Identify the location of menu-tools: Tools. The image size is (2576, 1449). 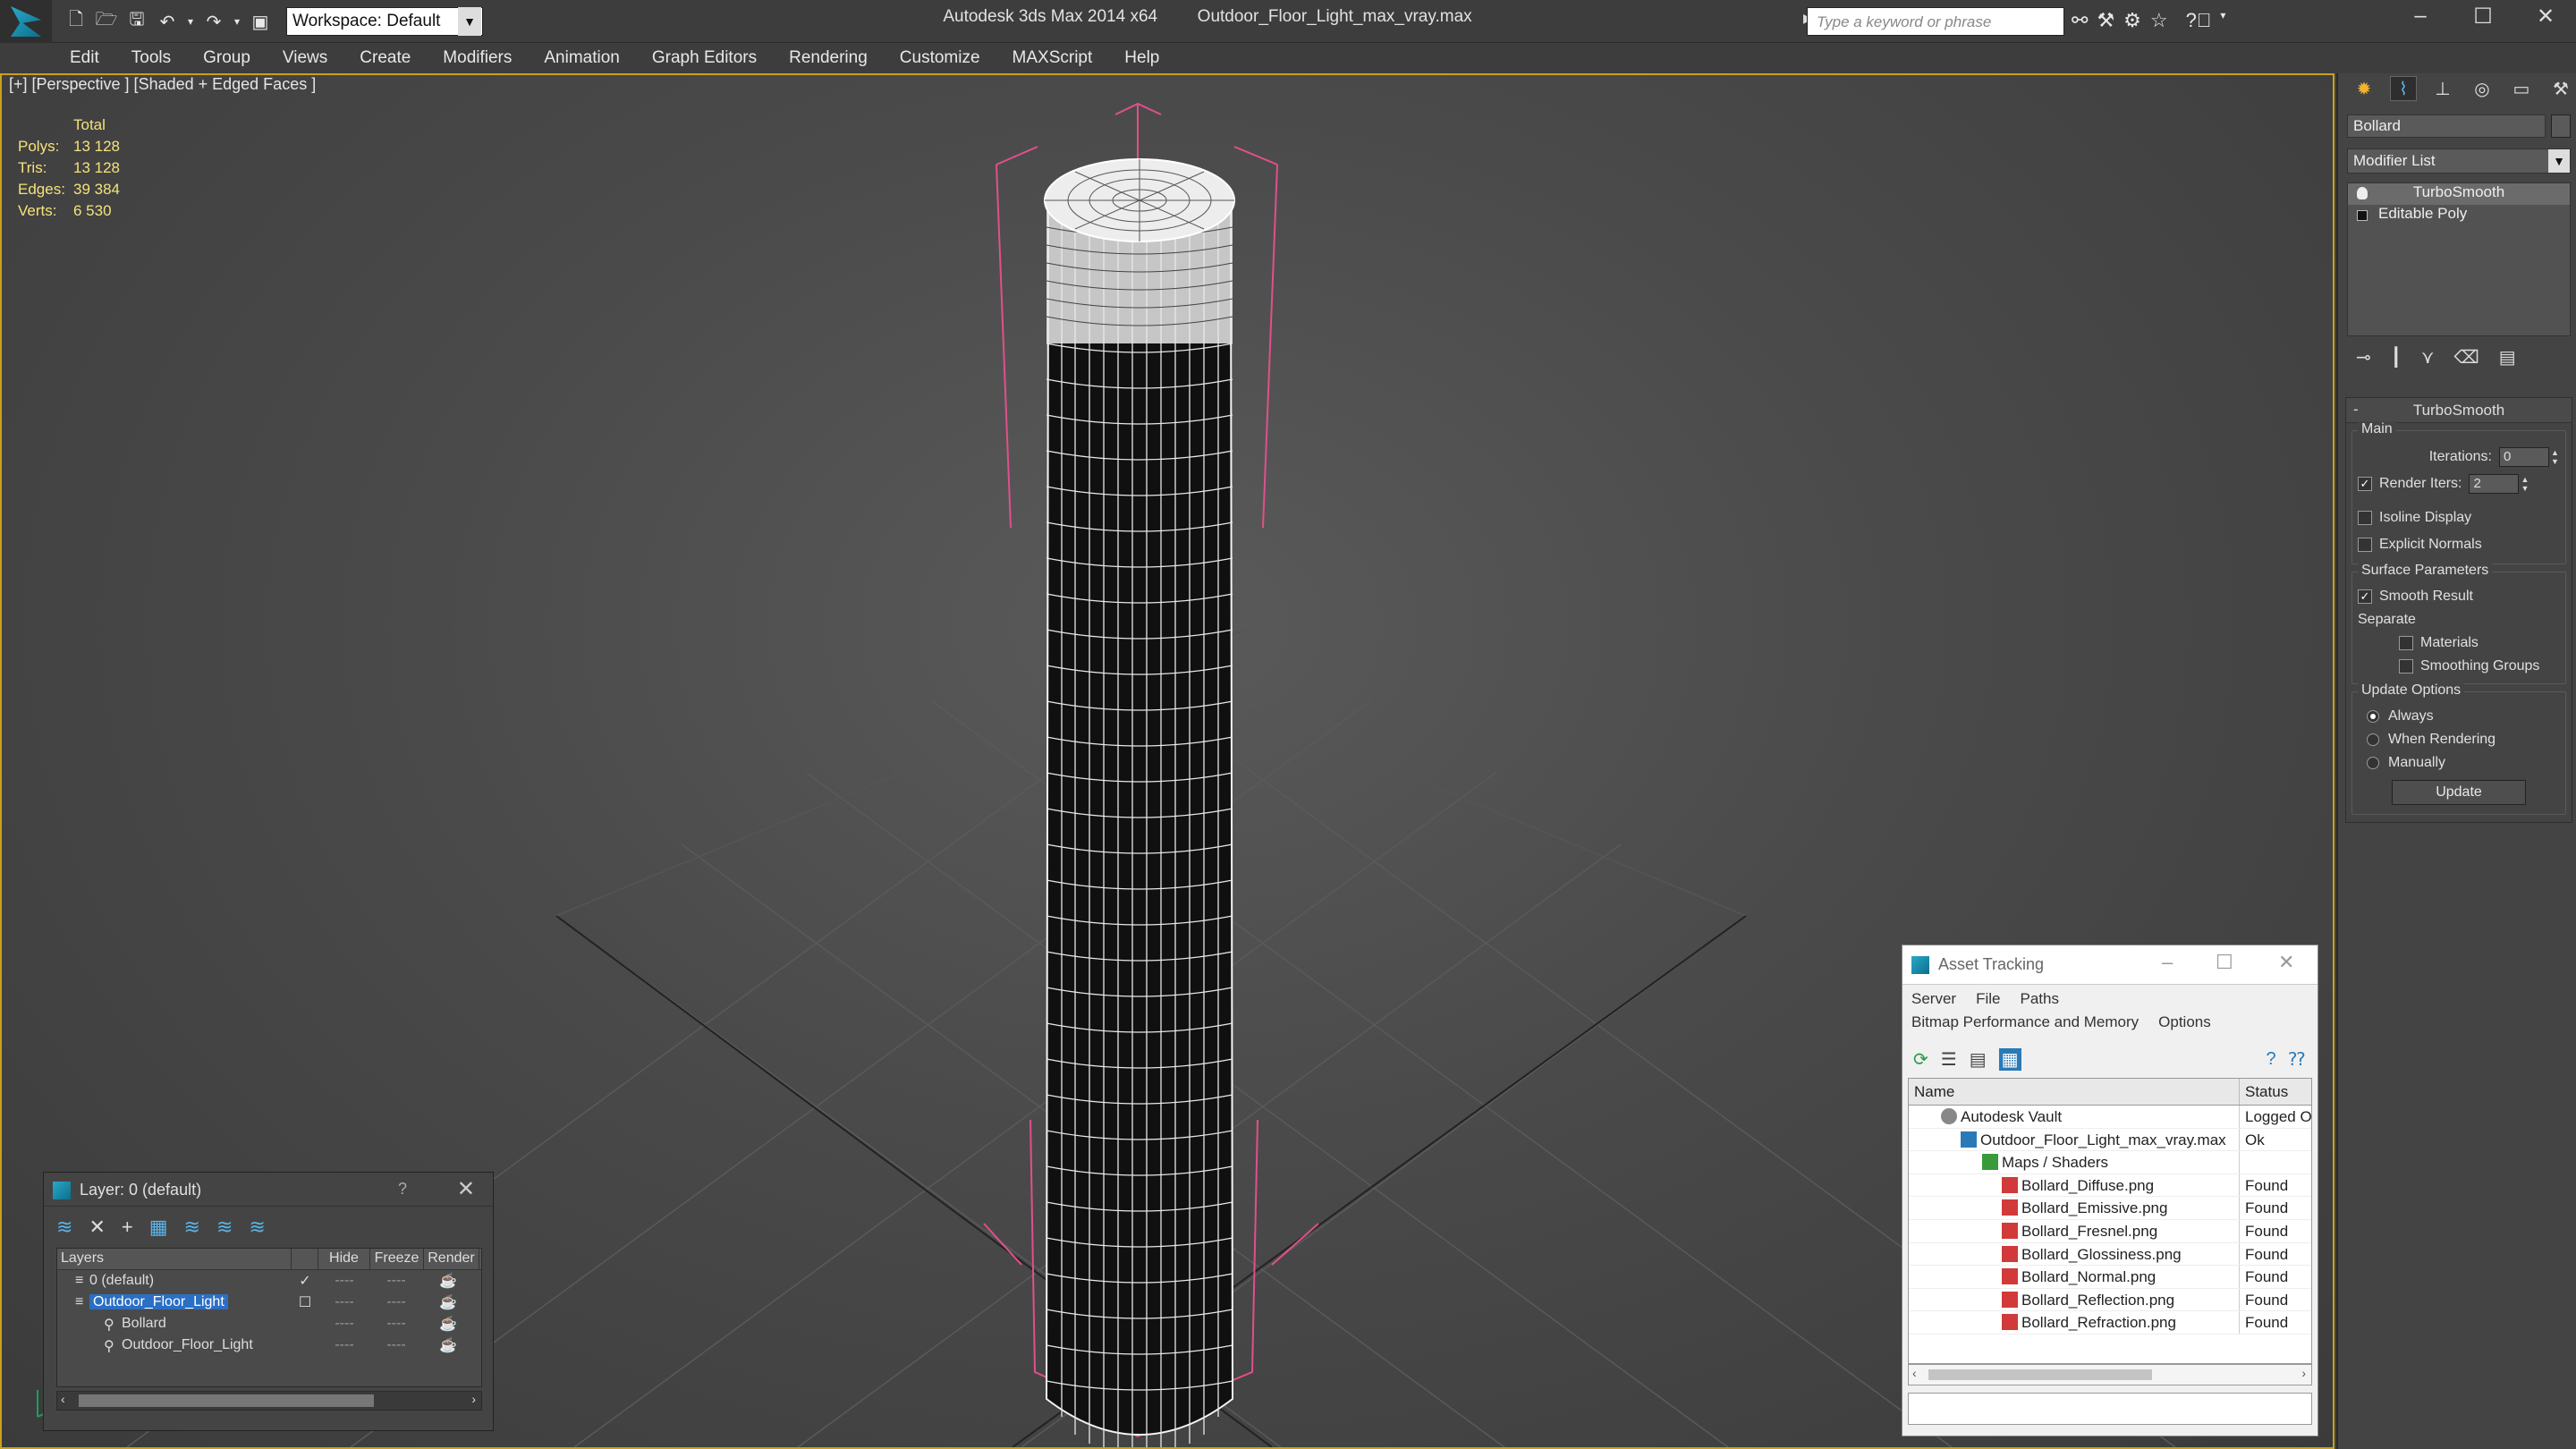
(151, 58).